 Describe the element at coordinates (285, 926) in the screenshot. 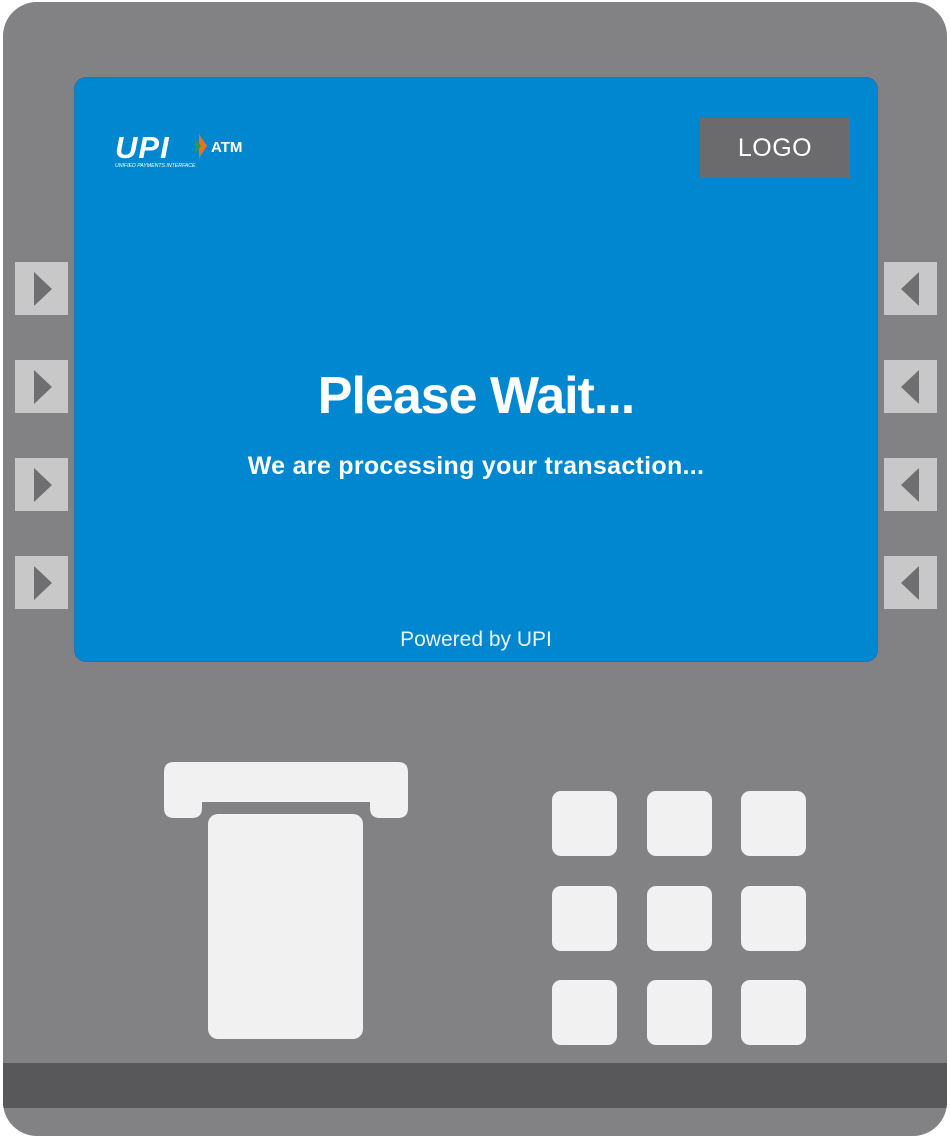

I see `card-slot` at that location.